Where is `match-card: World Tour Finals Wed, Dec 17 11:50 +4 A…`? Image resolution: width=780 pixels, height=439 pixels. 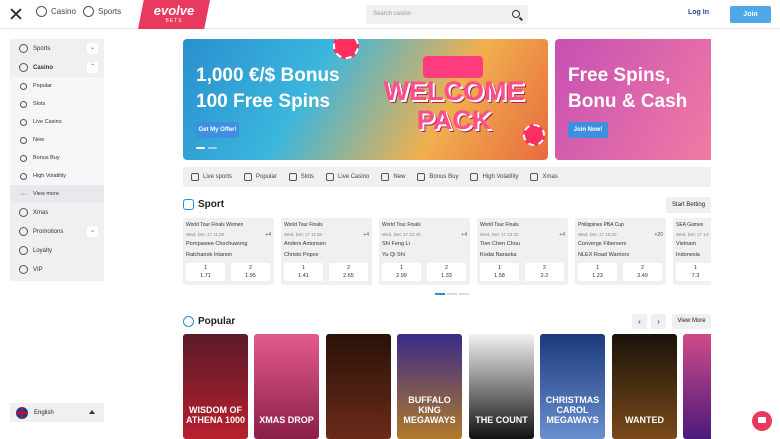 match-card: World Tour Finals Wed, Dec 17 11:50 +4 A… is located at coordinates (326, 251).